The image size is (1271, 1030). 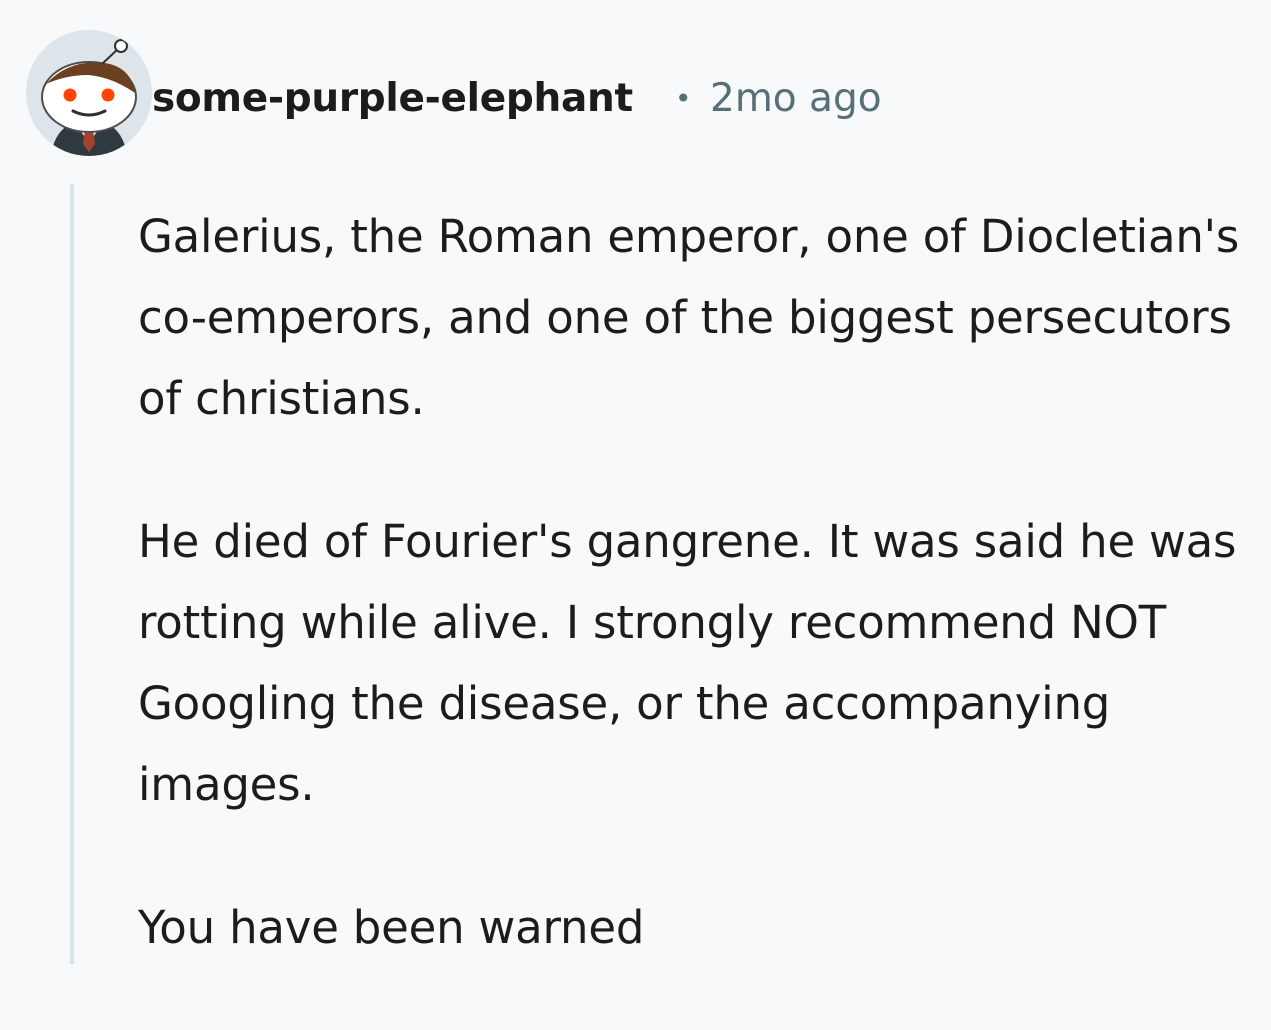 What do you see at coordinates (392, 99) in the screenshot?
I see `username-link: some-purple-elephant` at bounding box center [392, 99].